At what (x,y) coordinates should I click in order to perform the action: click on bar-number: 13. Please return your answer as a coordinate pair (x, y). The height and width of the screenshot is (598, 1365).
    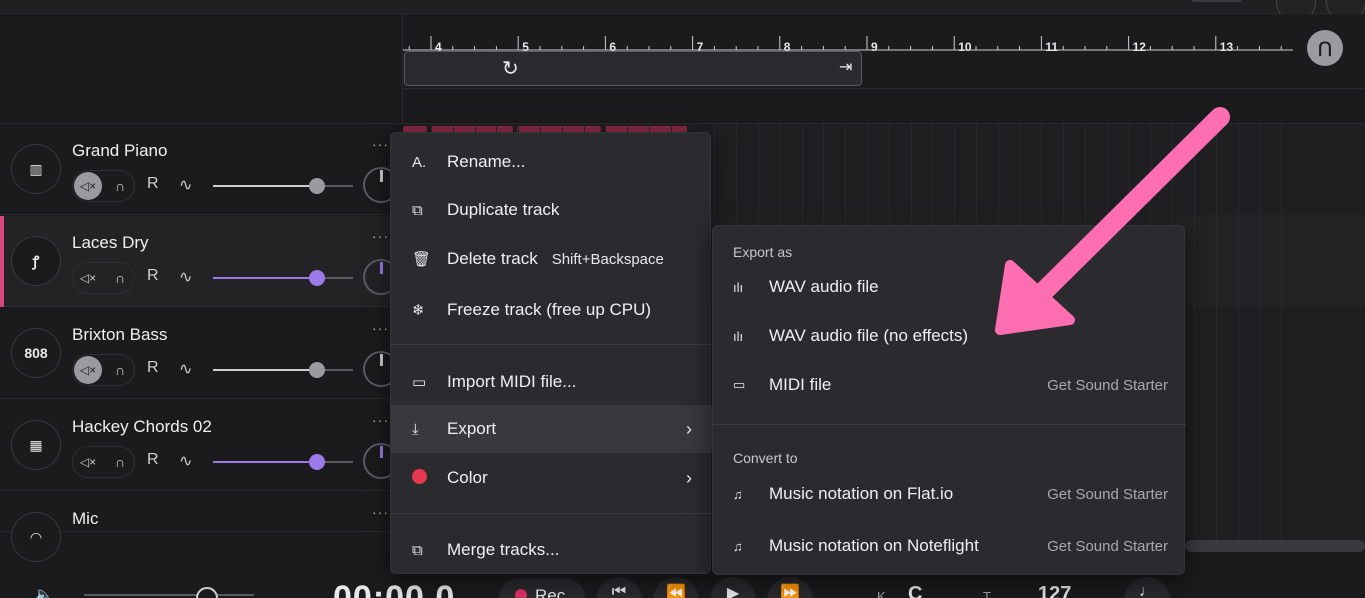
    Looking at the image, I should click on (1226, 47).